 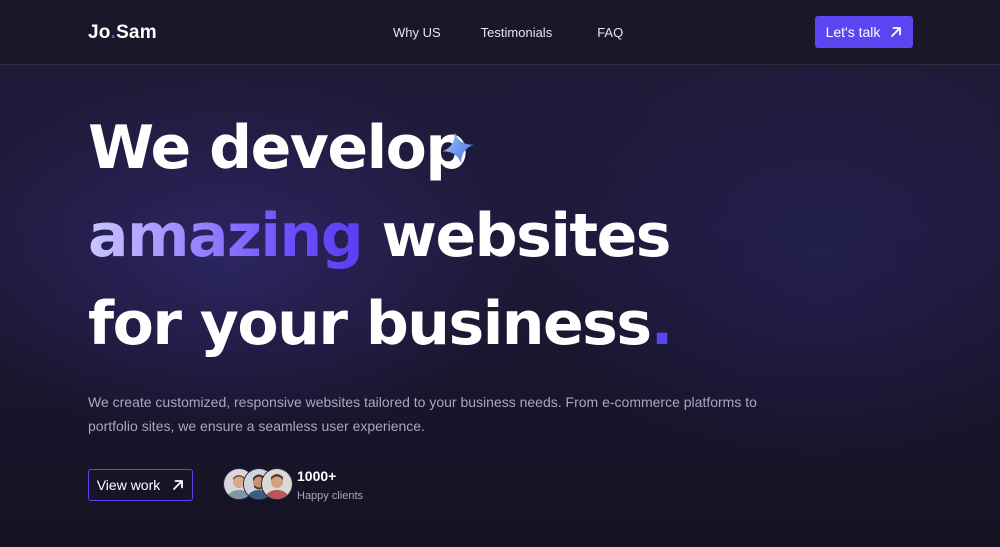 I want to click on client-avatars, so click(x=258, y=484).